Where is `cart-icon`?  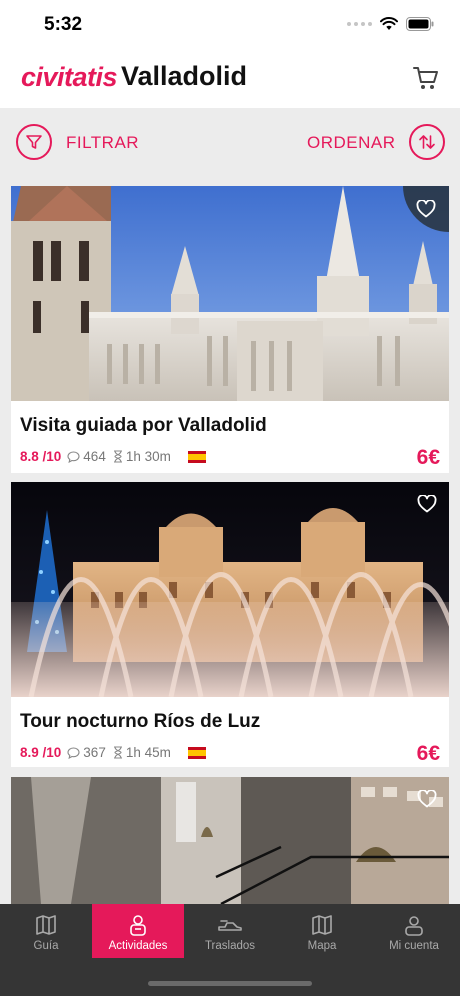 cart-icon is located at coordinates (426, 78).